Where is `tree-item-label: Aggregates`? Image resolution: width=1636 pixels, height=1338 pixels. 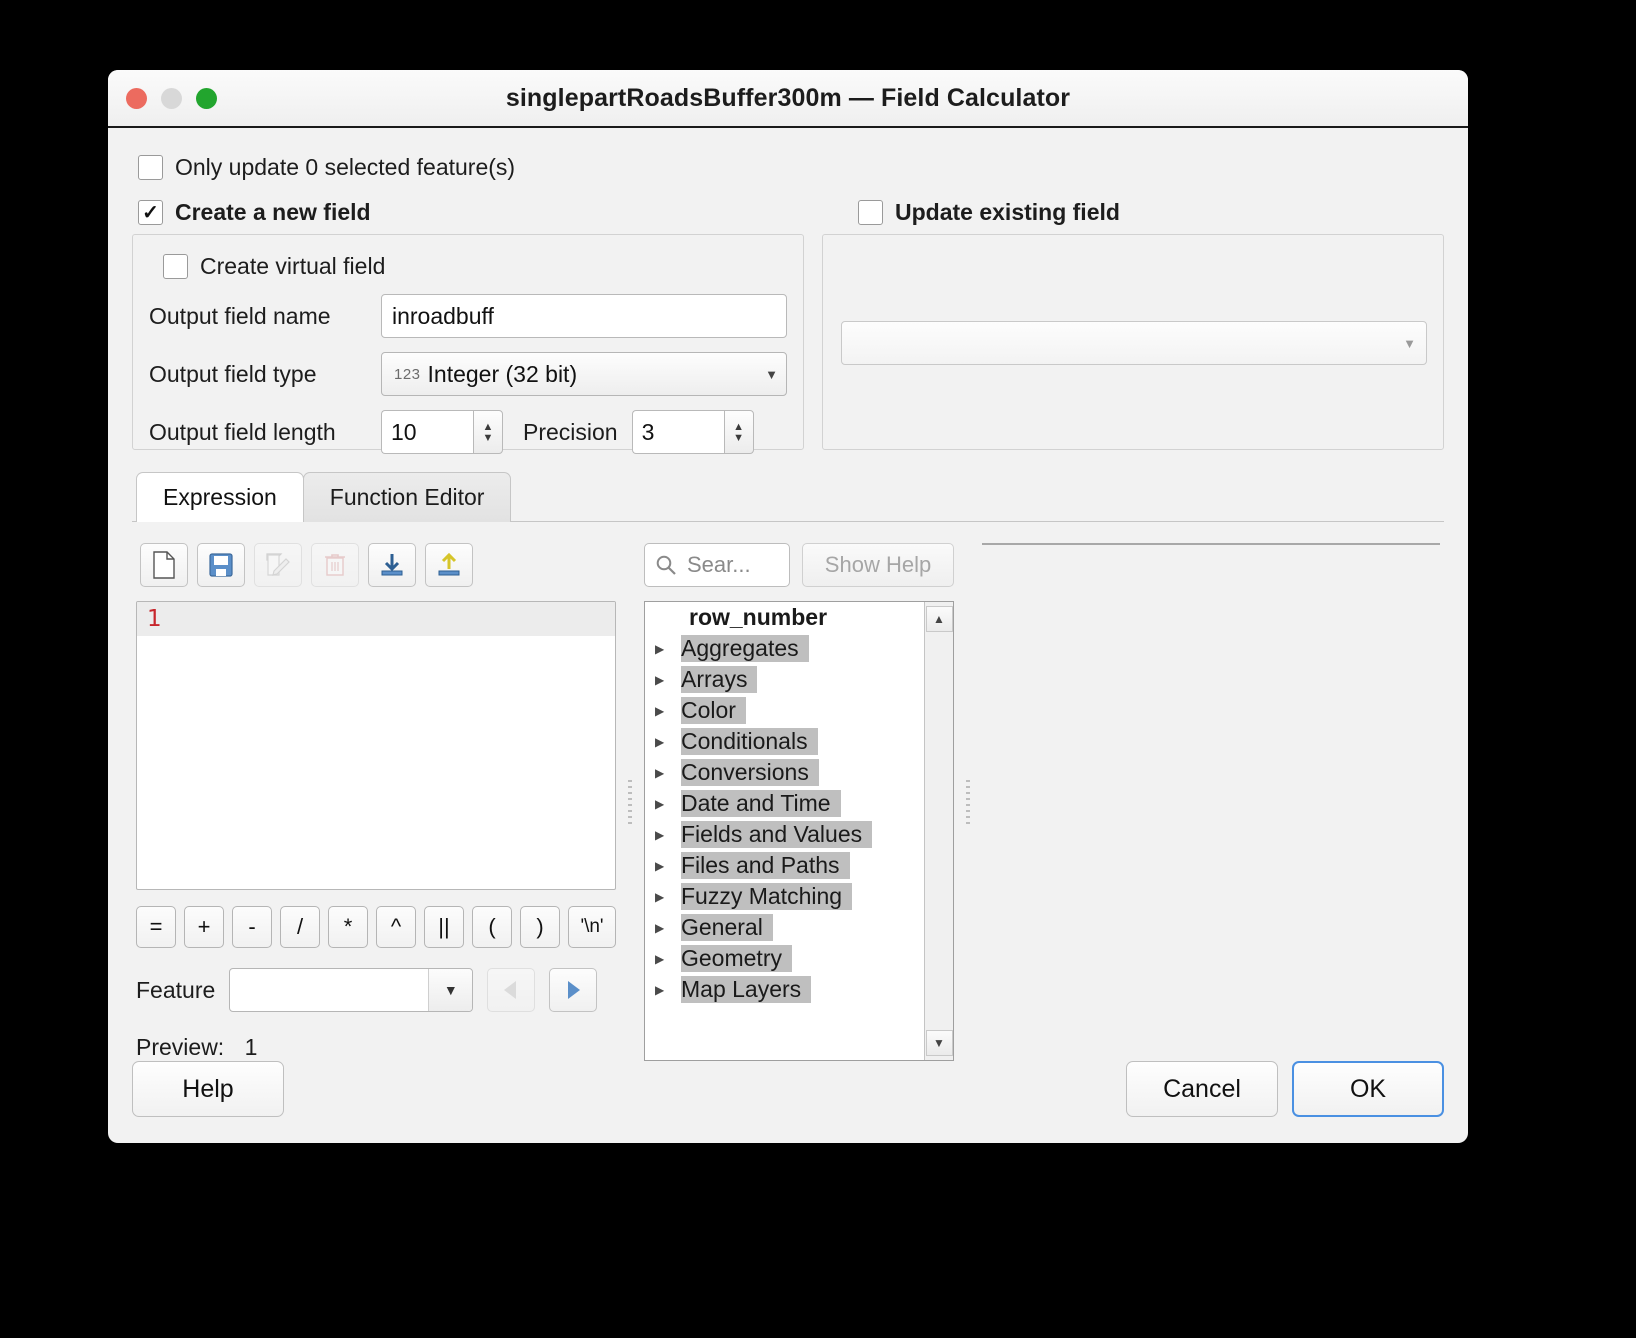
tree-item-label: Aggregates is located at coordinates (745, 648).